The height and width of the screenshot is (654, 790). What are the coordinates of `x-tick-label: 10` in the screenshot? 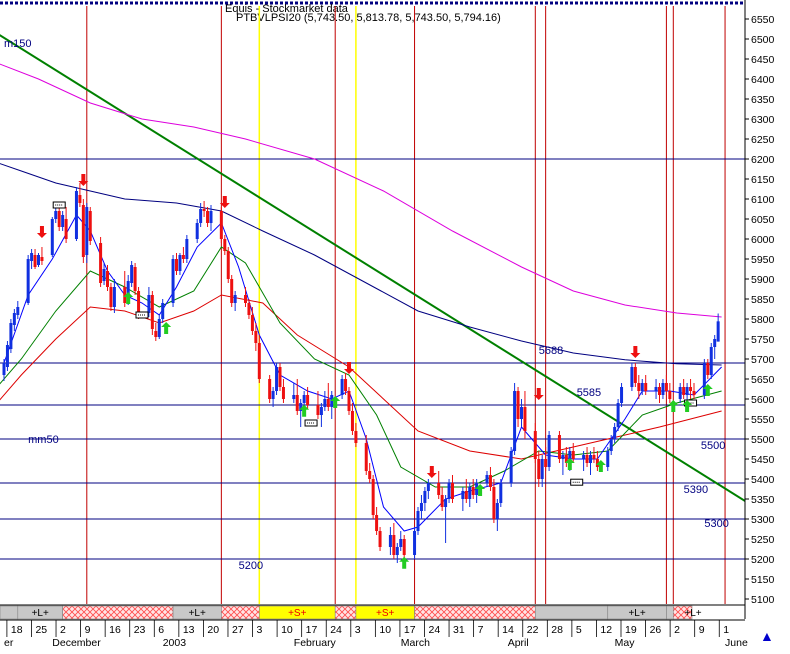 It's located at (287, 630).